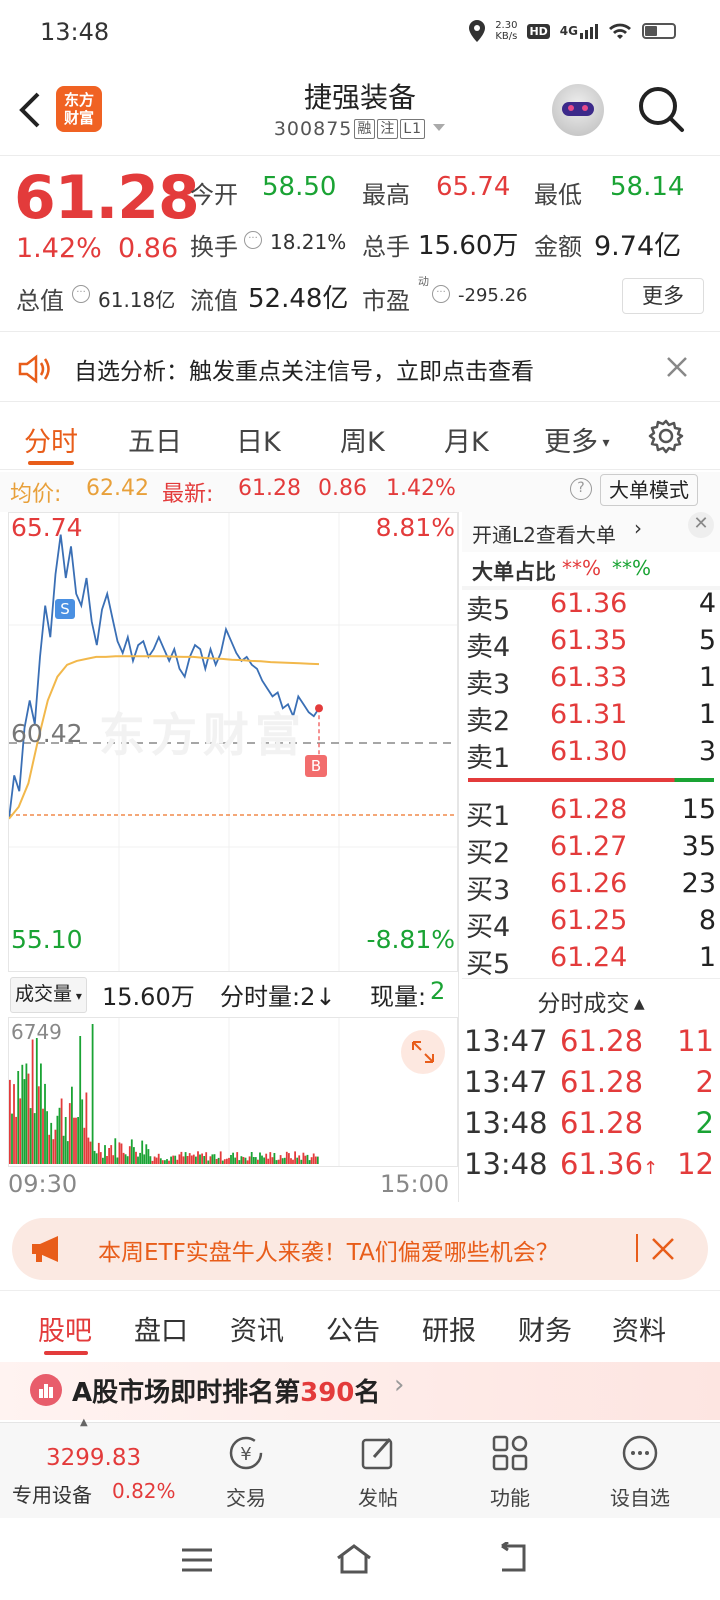 The height and width of the screenshot is (1600, 720). I want to click on network-speed: 2.30 KB/s, so click(506, 31).